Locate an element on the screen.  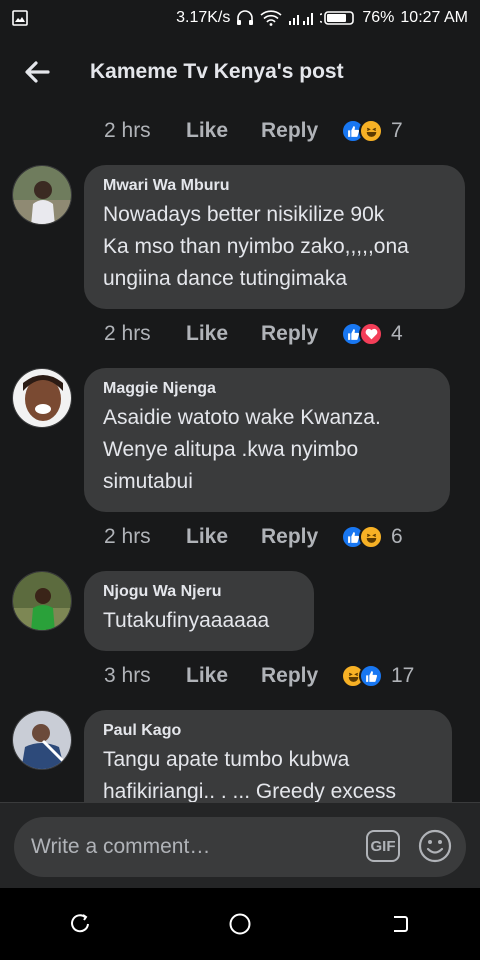
back-button is located at coordinates (37, 72).